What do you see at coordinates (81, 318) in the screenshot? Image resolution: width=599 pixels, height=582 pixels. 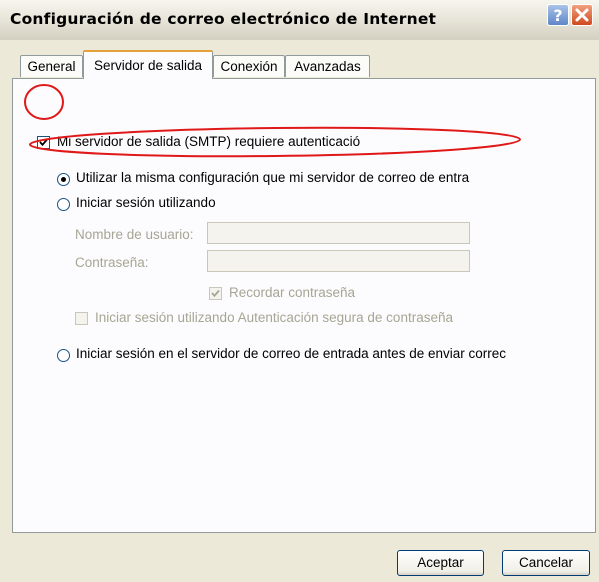 I see `spa-login-checkbox` at bounding box center [81, 318].